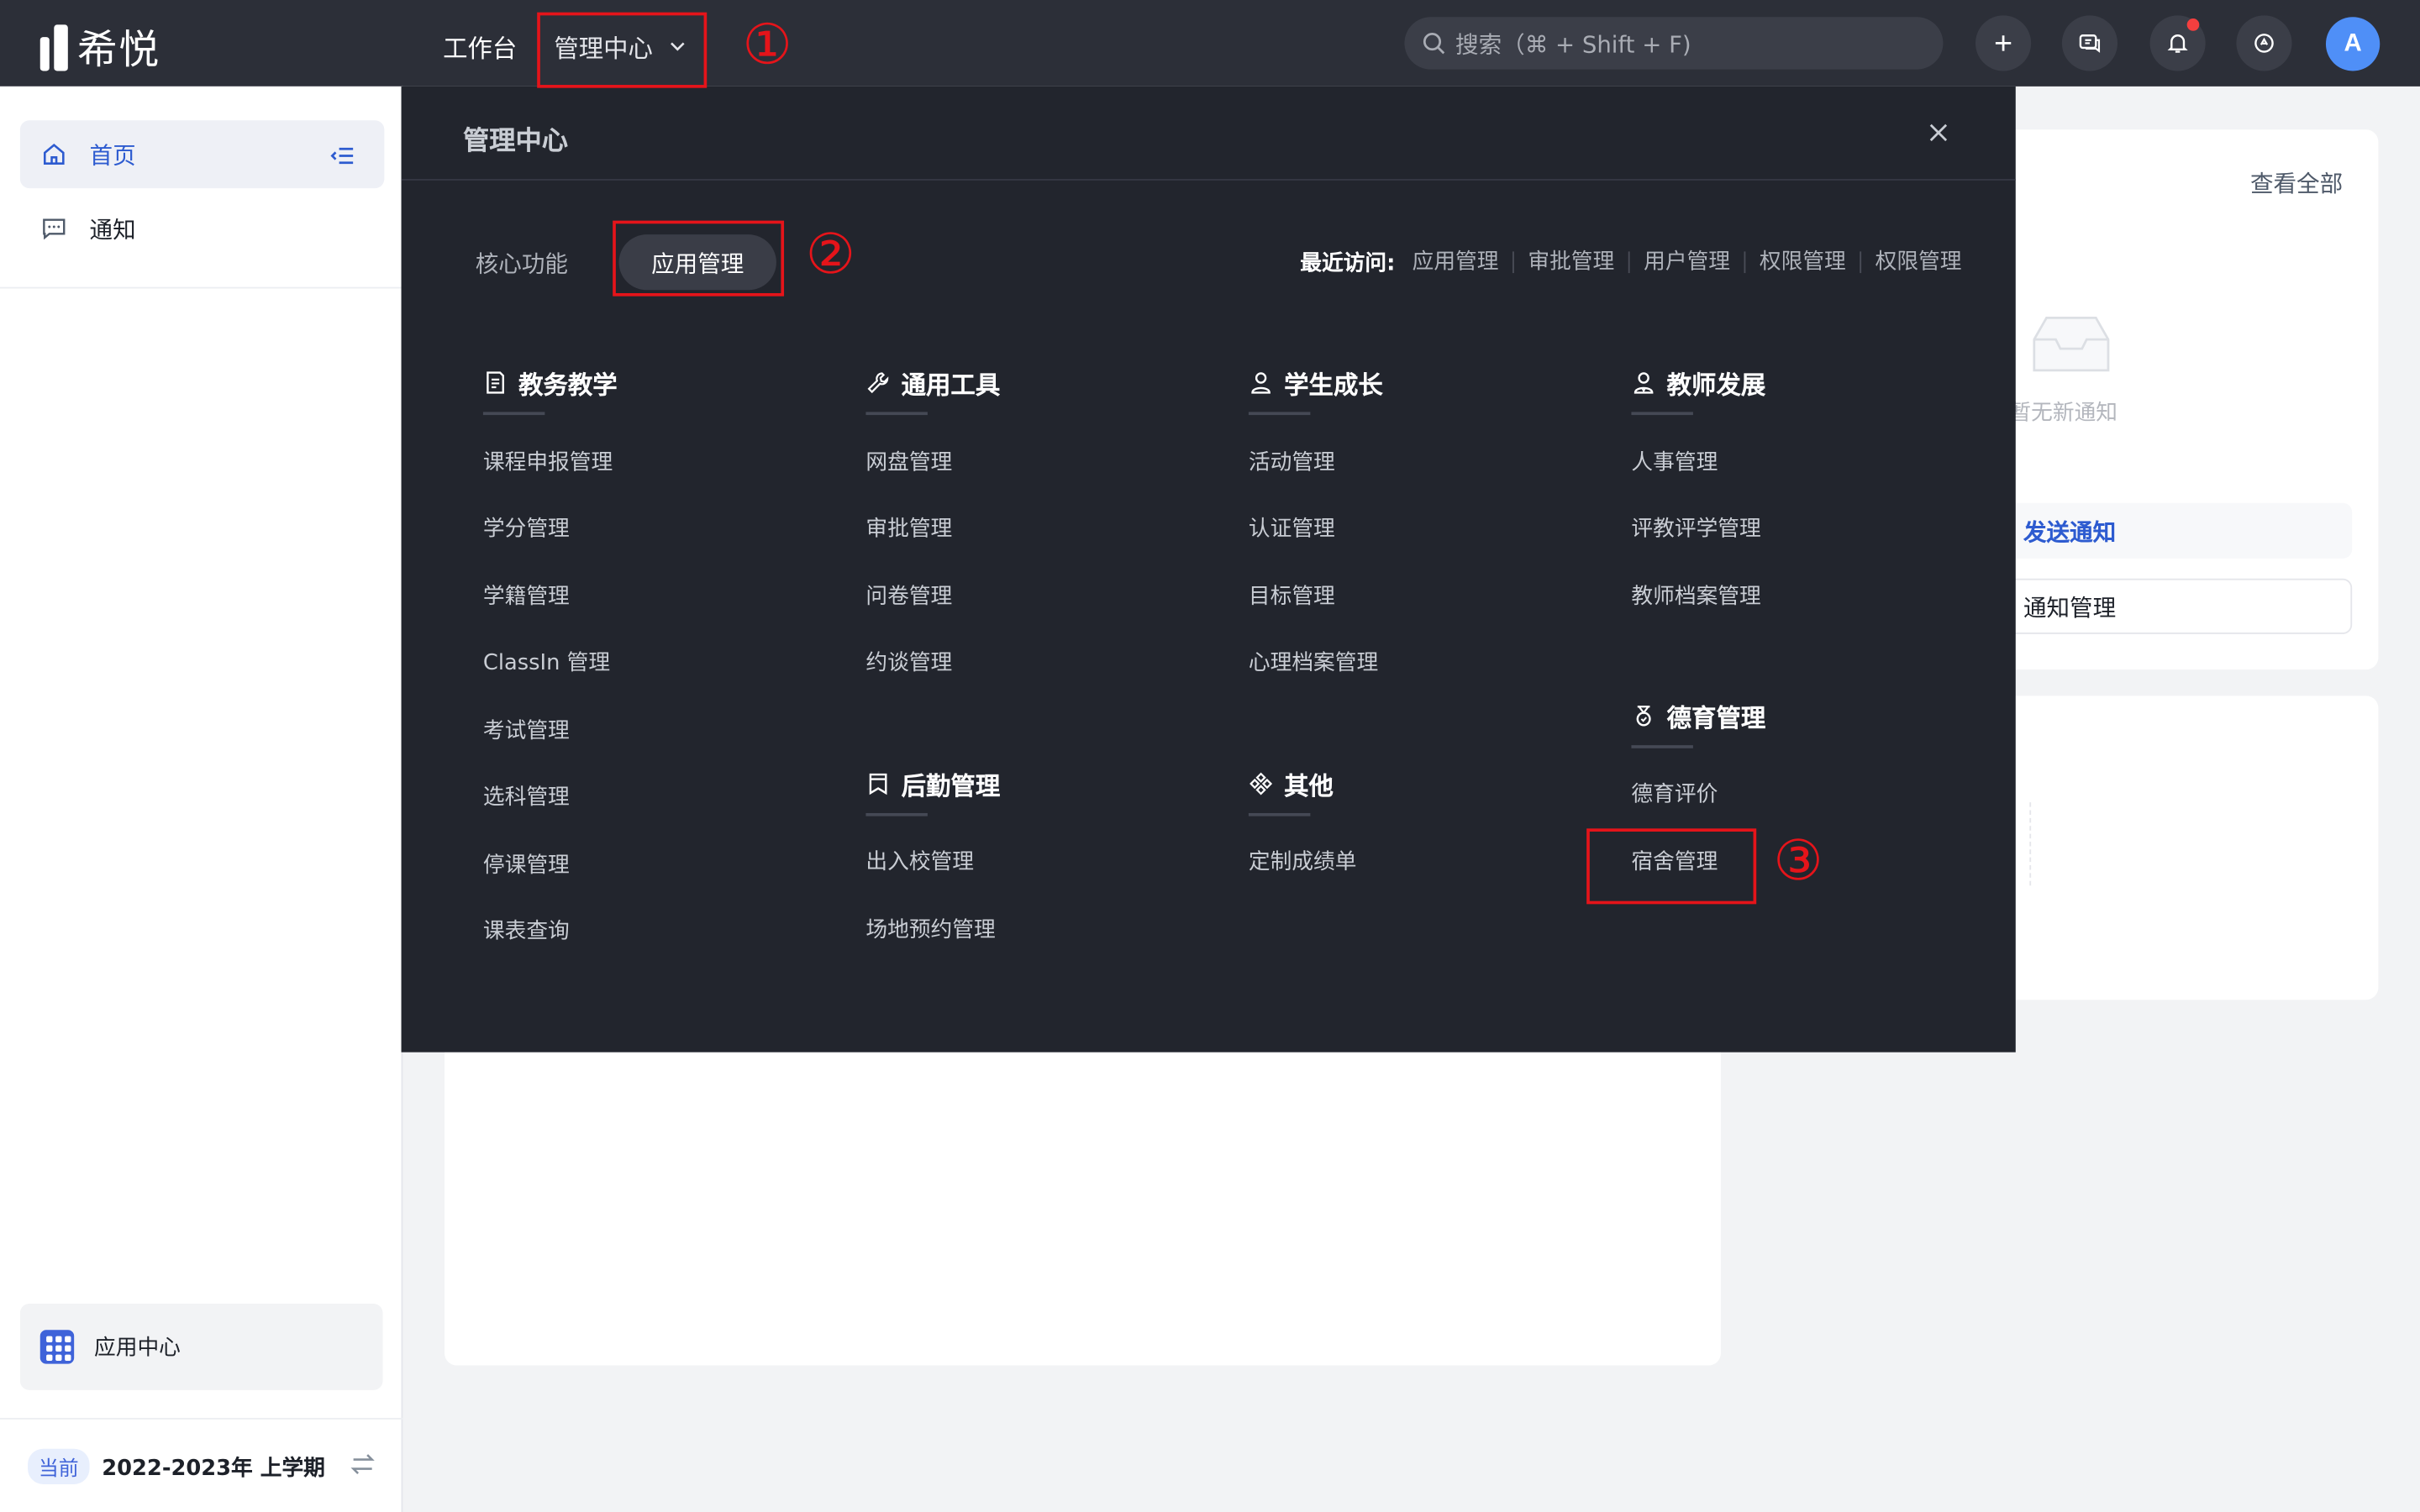 Image resolution: width=2420 pixels, height=1512 pixels. What do you see at coordinates (2172, 530) in the screenshot?
I see `send-notice-button: 发送通知` at bounding box center [2172, 530].